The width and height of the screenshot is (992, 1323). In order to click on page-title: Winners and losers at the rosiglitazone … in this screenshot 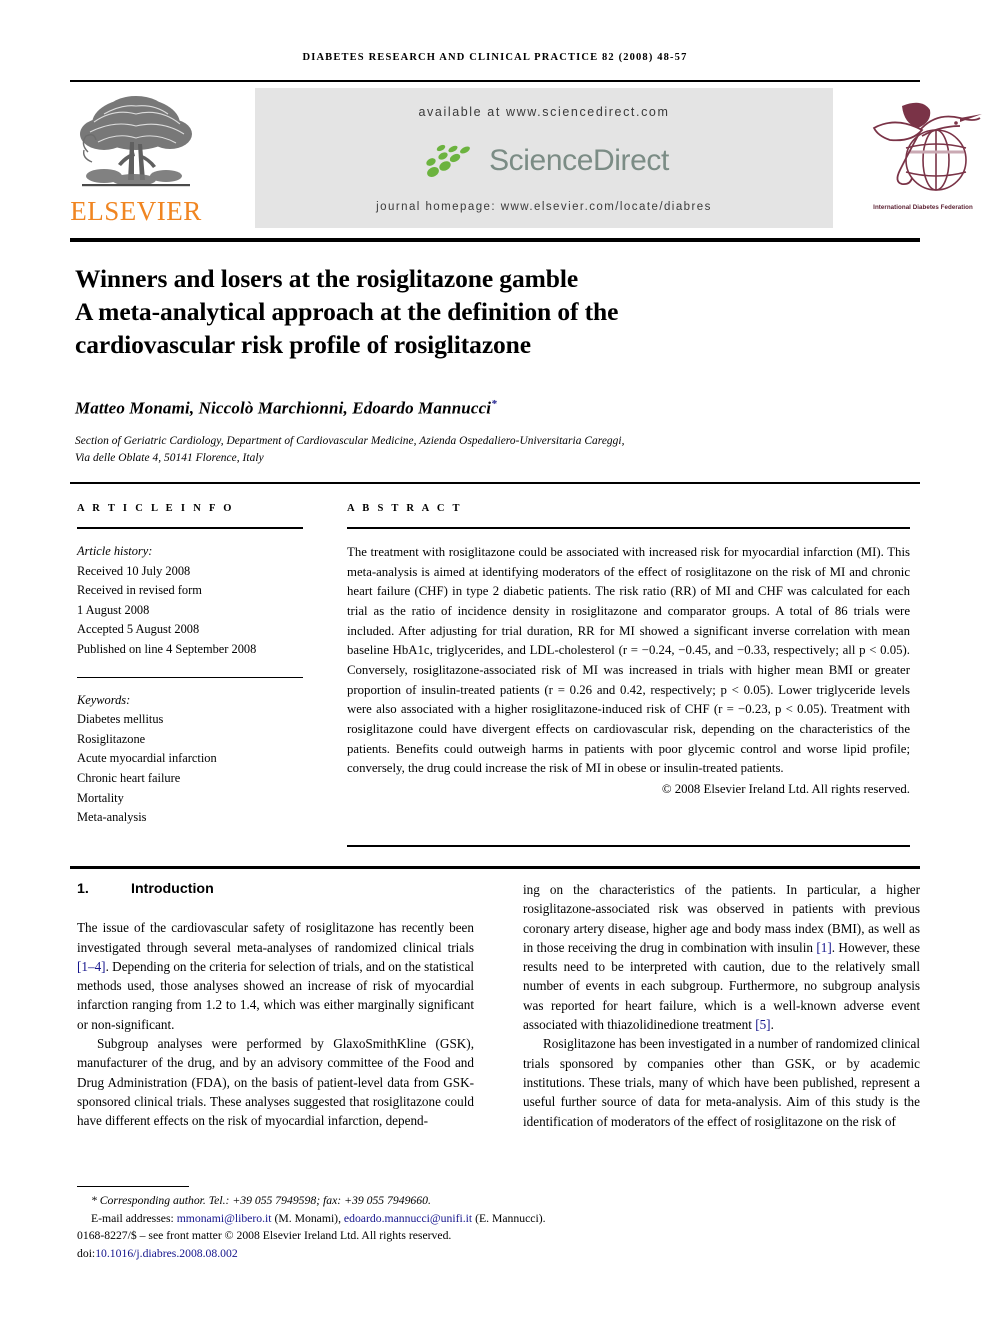, I will do `click(425, 311)`.